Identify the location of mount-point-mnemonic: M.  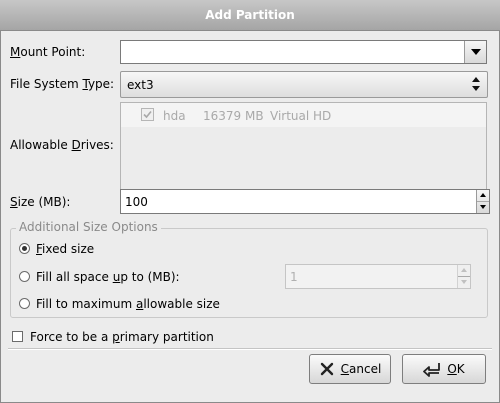
(15, 52).